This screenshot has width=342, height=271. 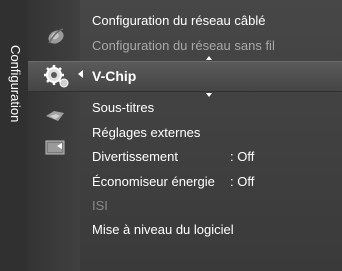 What do you see at coordinates (56, 36) in the screenshot?
I see `globe-icon` at bounding box center [56, 36].